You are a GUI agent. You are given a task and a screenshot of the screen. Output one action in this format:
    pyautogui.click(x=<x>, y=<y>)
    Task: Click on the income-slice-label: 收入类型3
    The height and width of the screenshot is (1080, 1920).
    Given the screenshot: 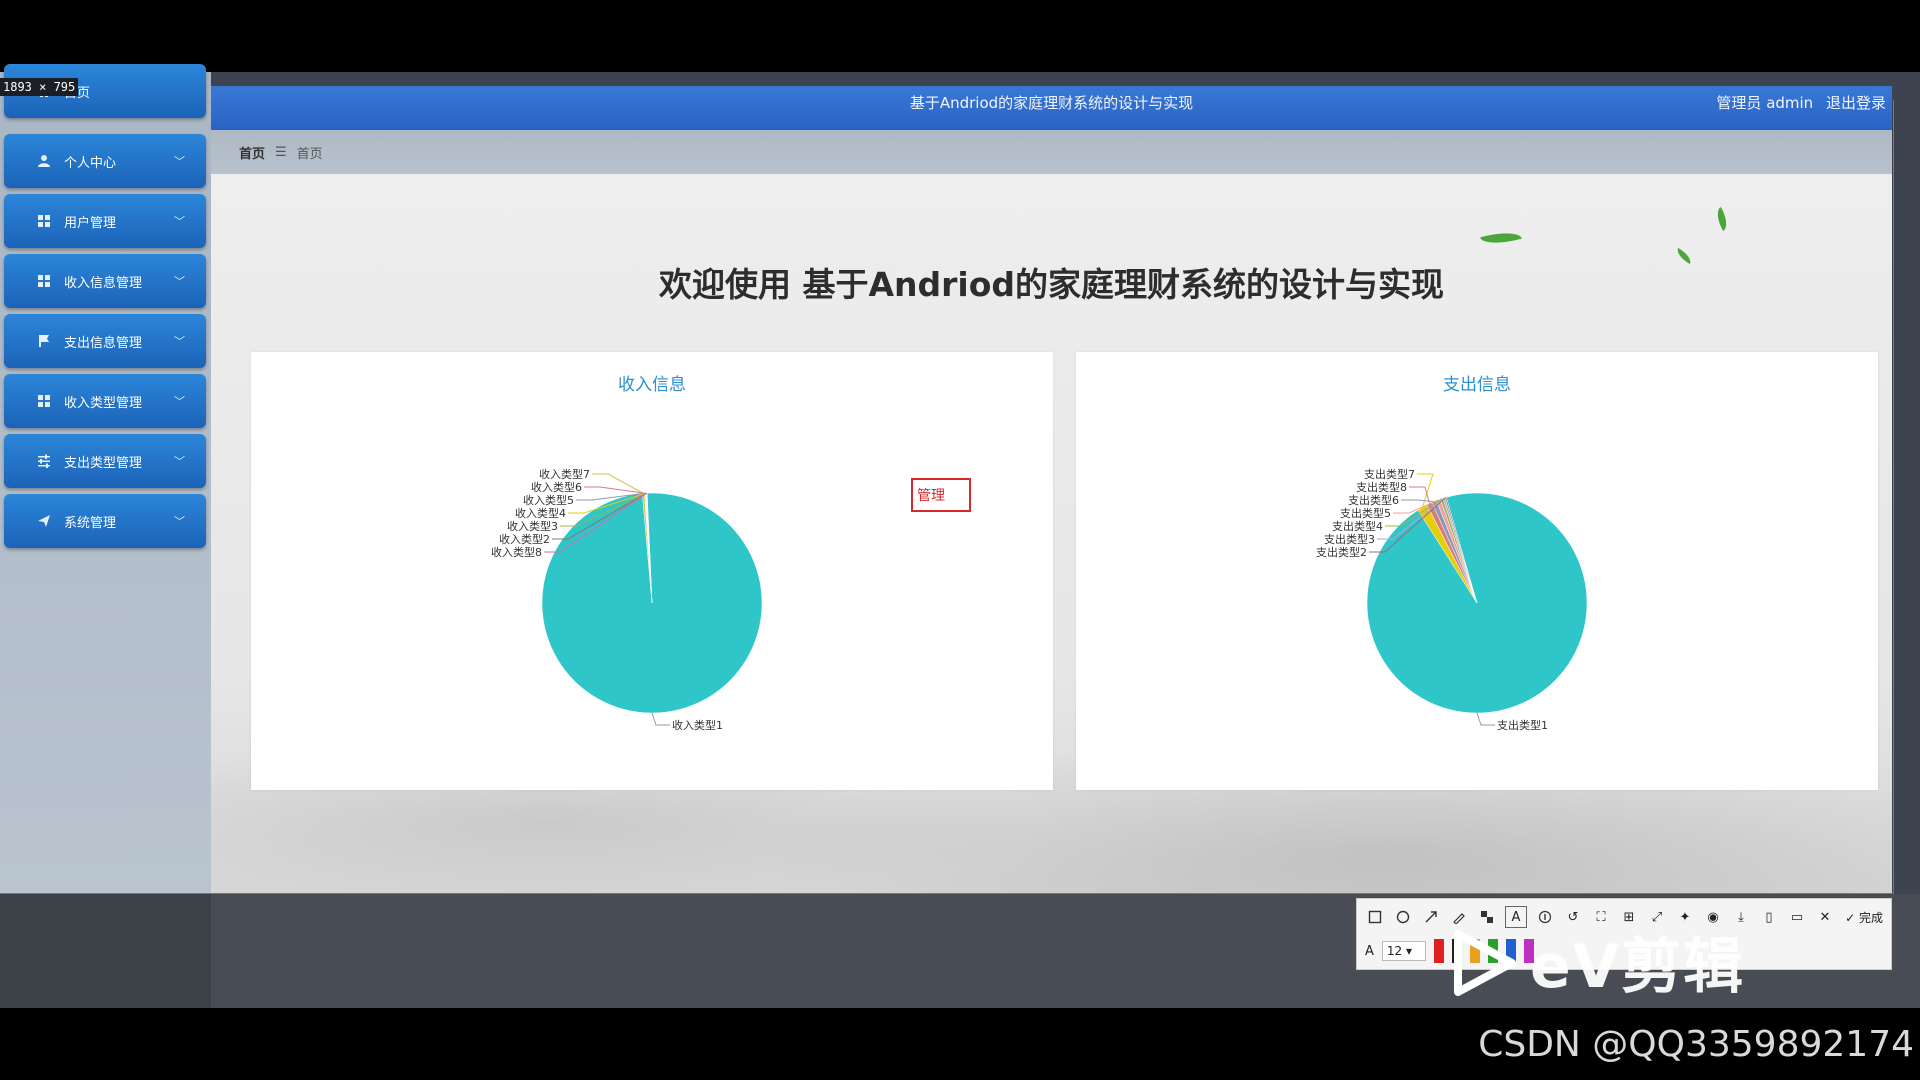 What is the action you would take?
    pyautogui.click(x=532, y=526)
    